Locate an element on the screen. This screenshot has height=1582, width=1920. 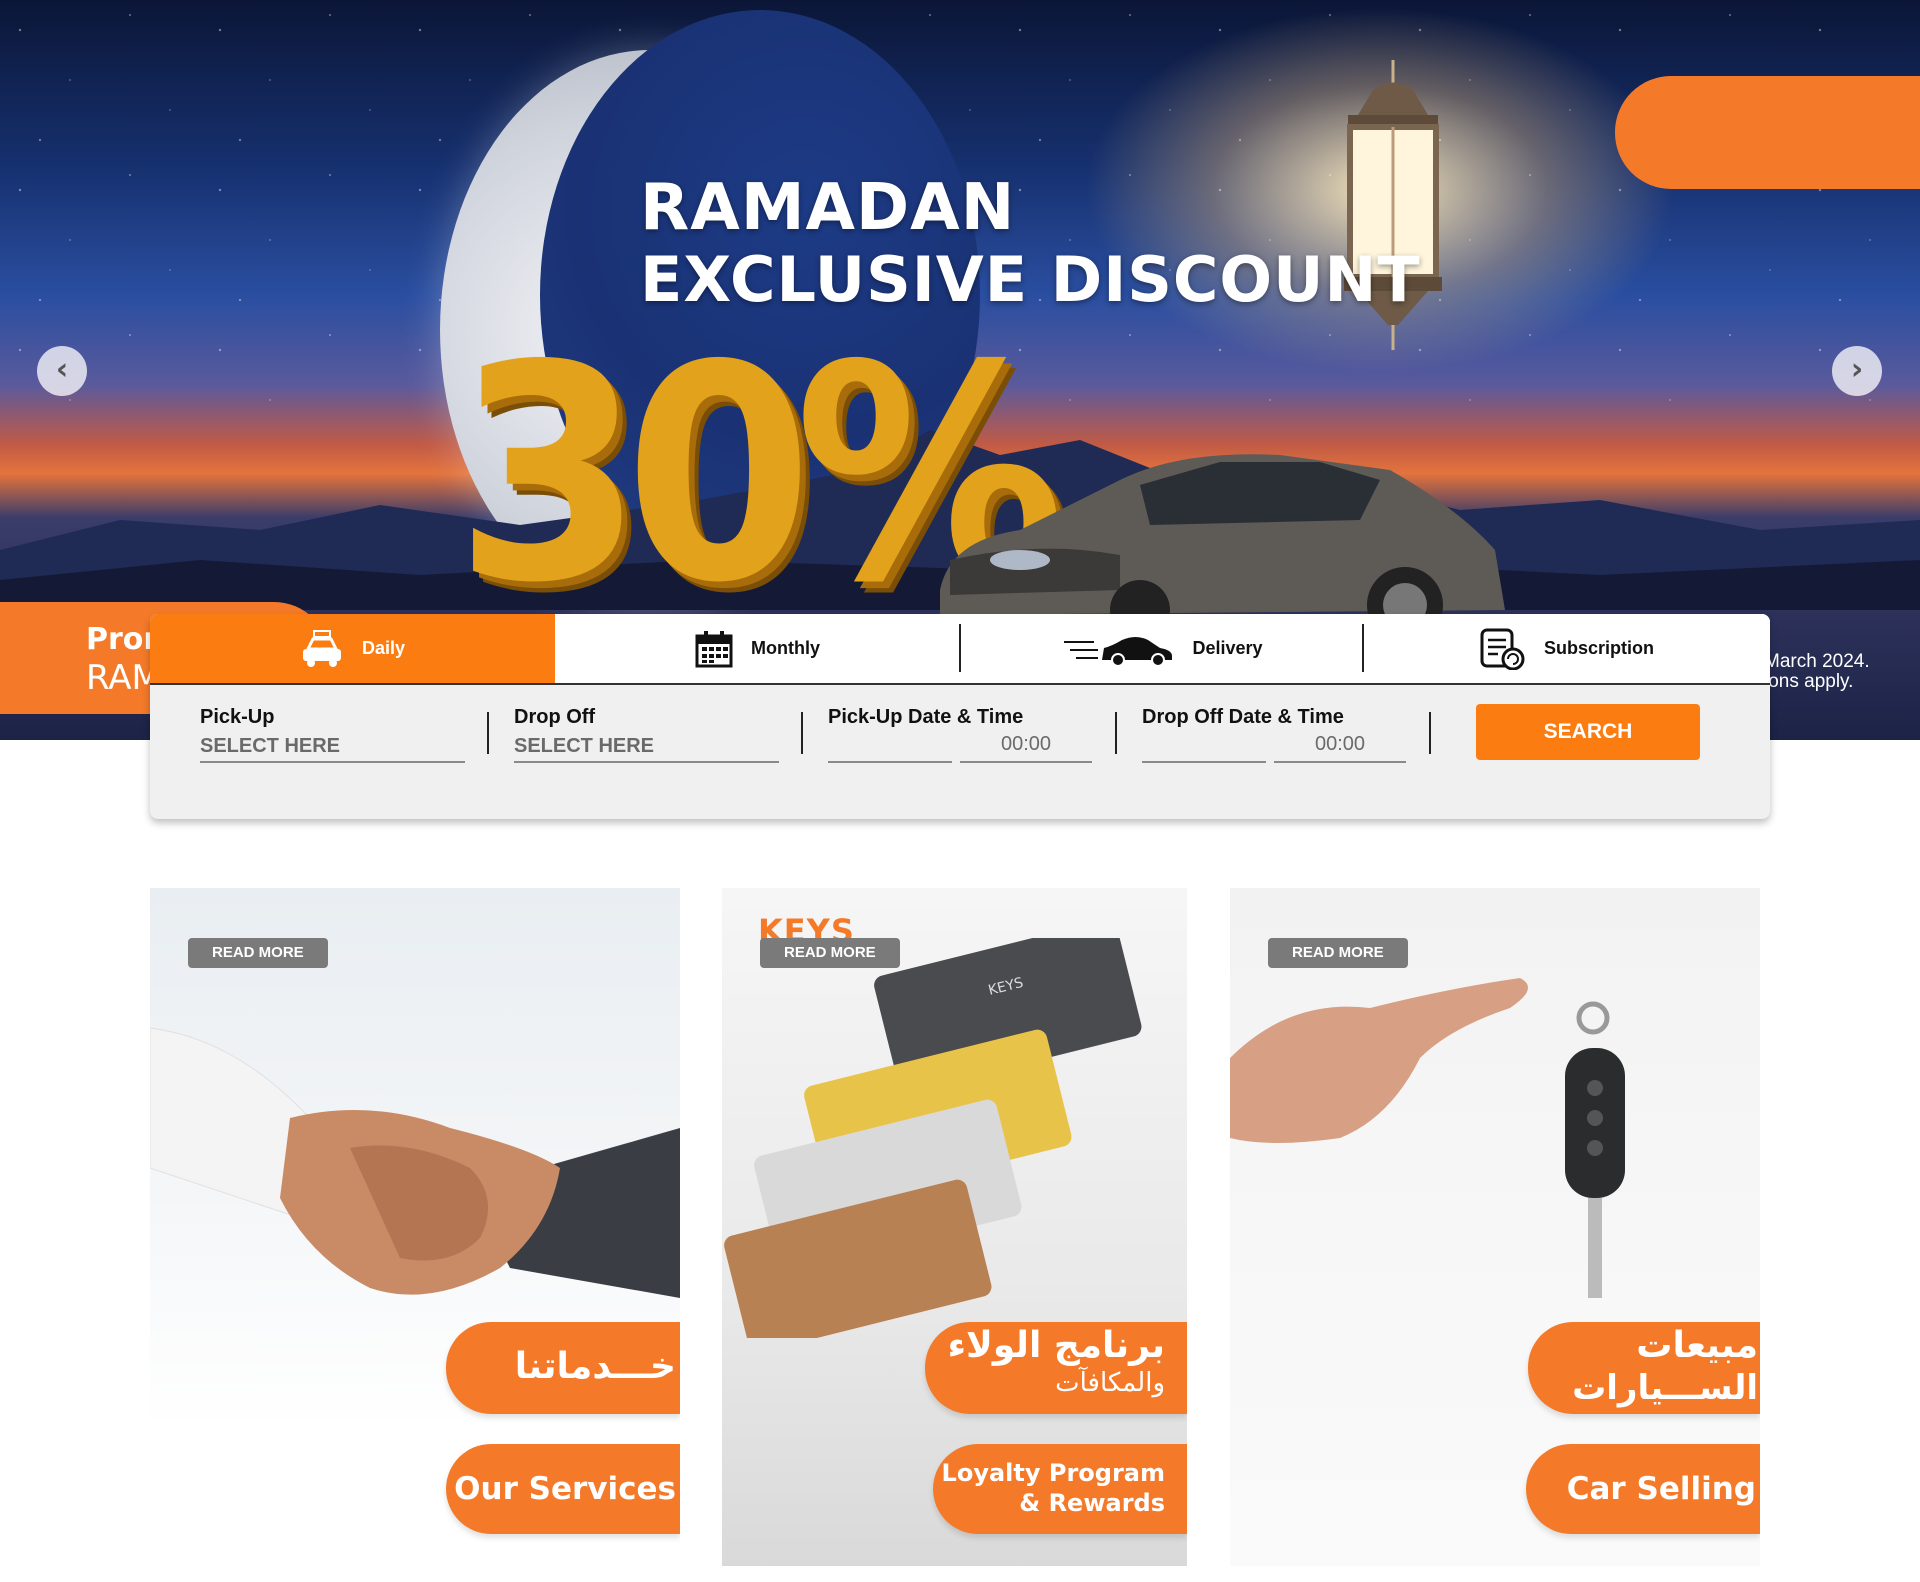
subscription-icon is located at coordinates (1502, 649).